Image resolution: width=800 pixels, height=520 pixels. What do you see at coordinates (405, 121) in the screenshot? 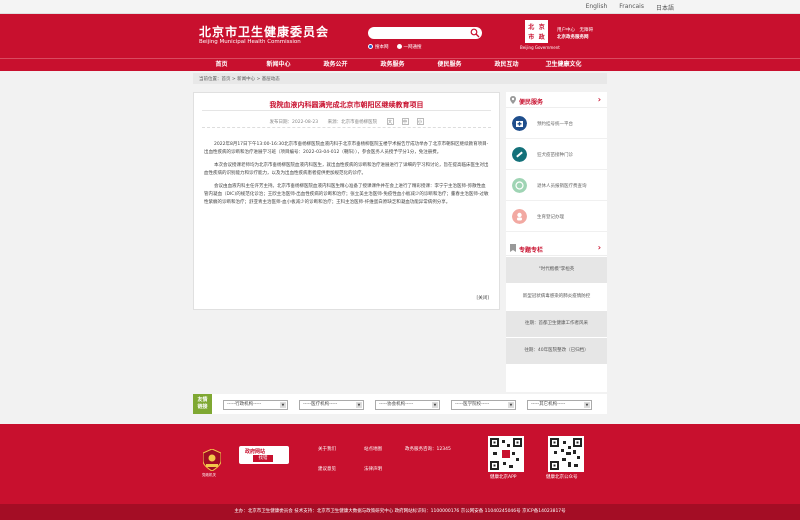
I see `font-medium-button: 中` at bounding box center [405, 121].